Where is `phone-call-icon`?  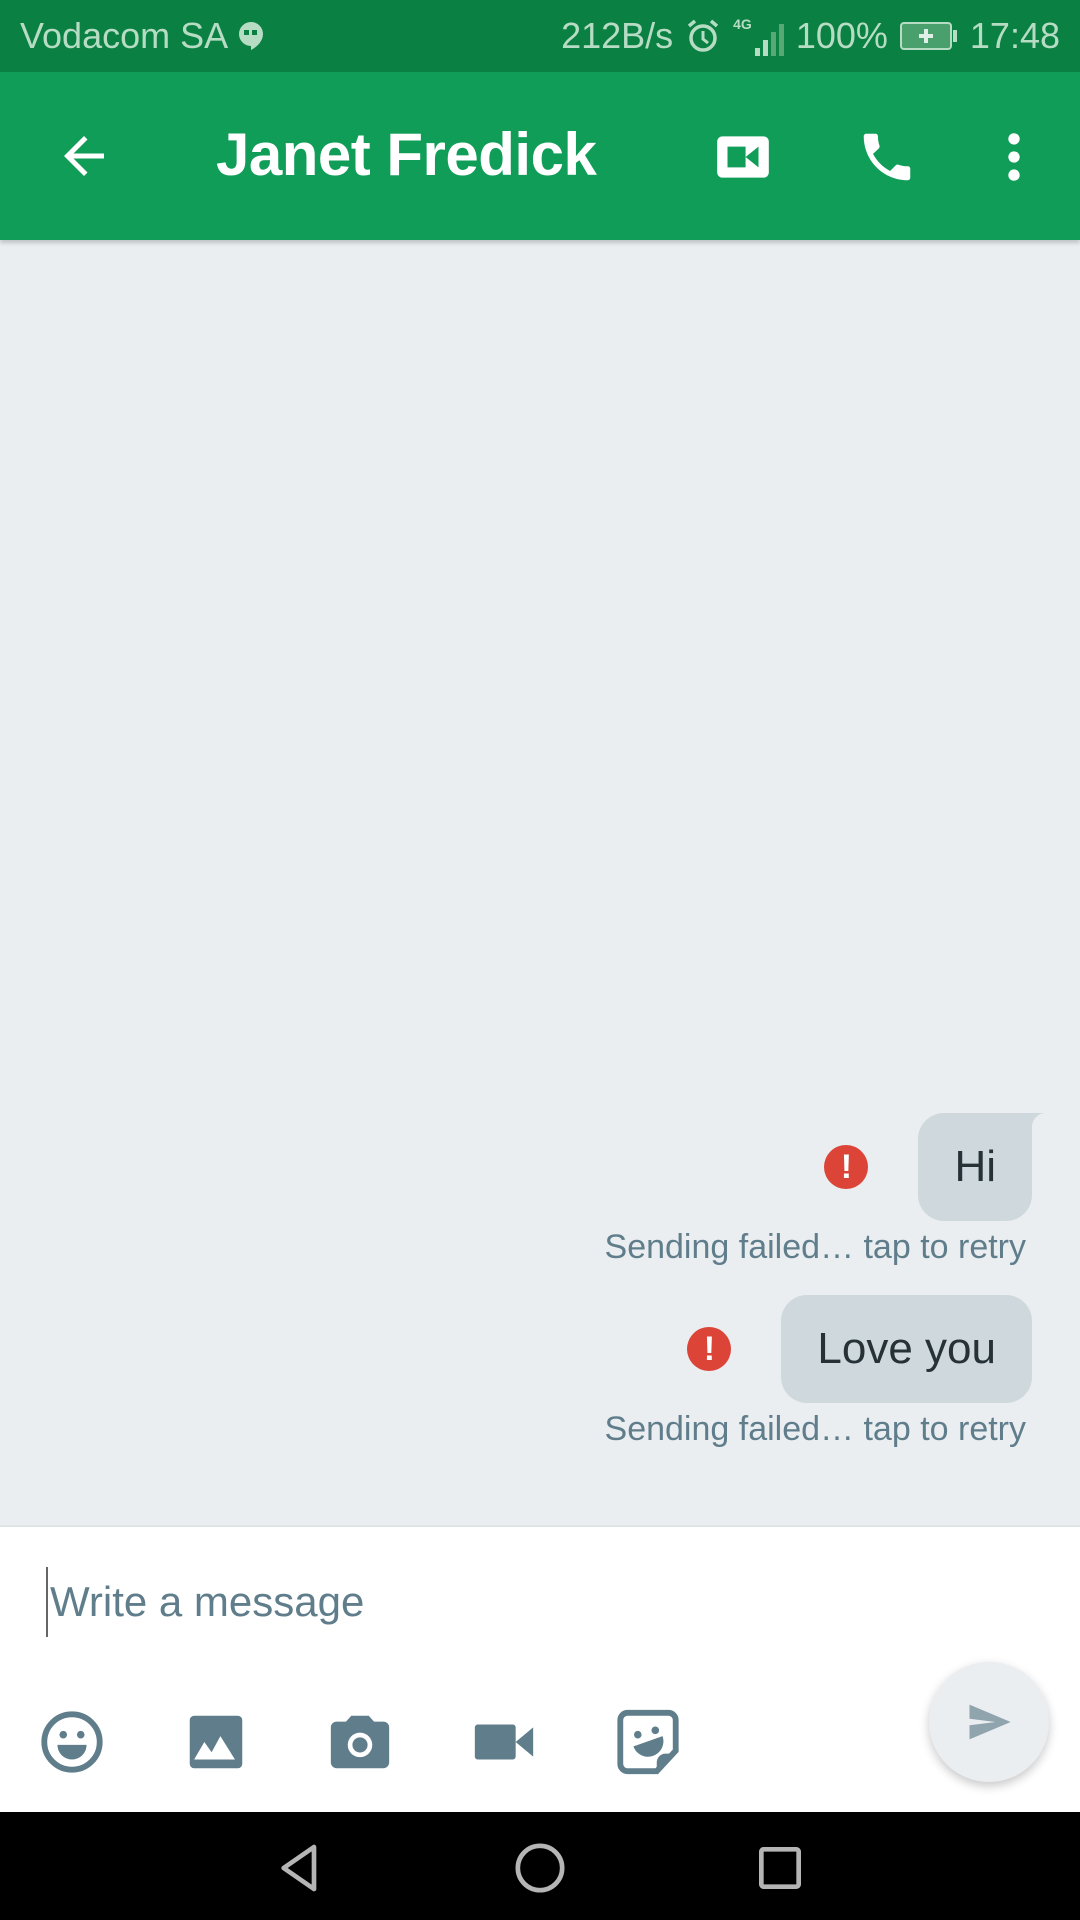 phone-call-icon is located at coordinates (887, 157).